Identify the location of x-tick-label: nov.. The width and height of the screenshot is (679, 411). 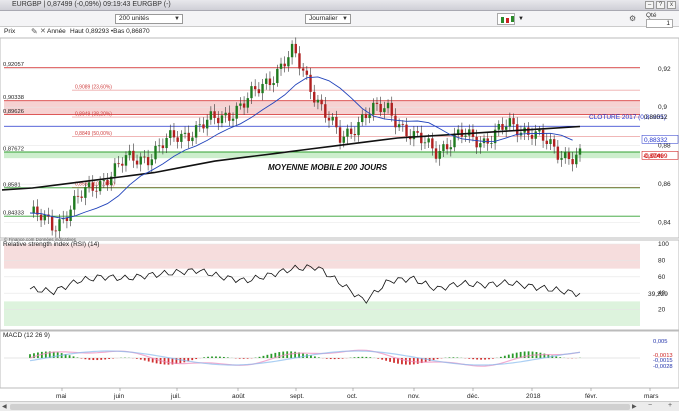
(414, 396).